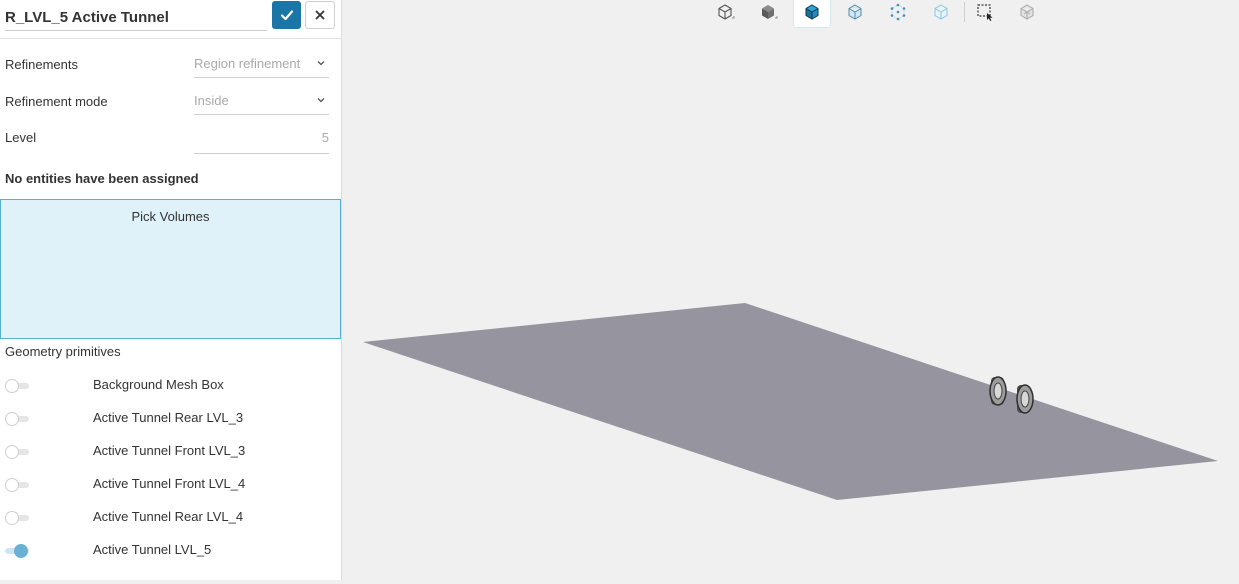 The image size is (1239, 584). What do you see at coordinates (152, 549) in the screenshot?
I see `primitive-label: Active Tunnel LVL_5` at bounding box center [152, 549].